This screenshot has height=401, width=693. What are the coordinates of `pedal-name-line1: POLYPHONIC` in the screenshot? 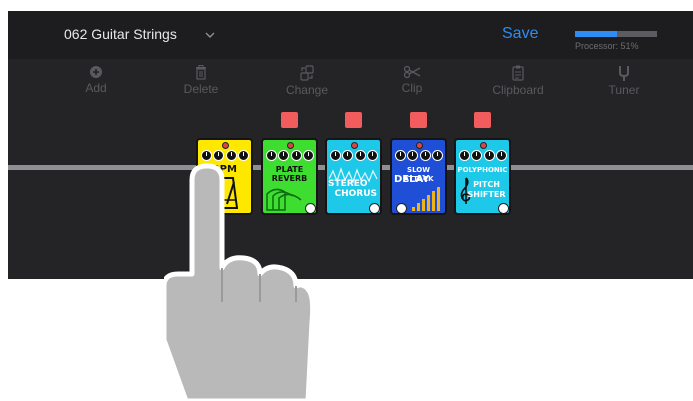 It's located at (482, 170).